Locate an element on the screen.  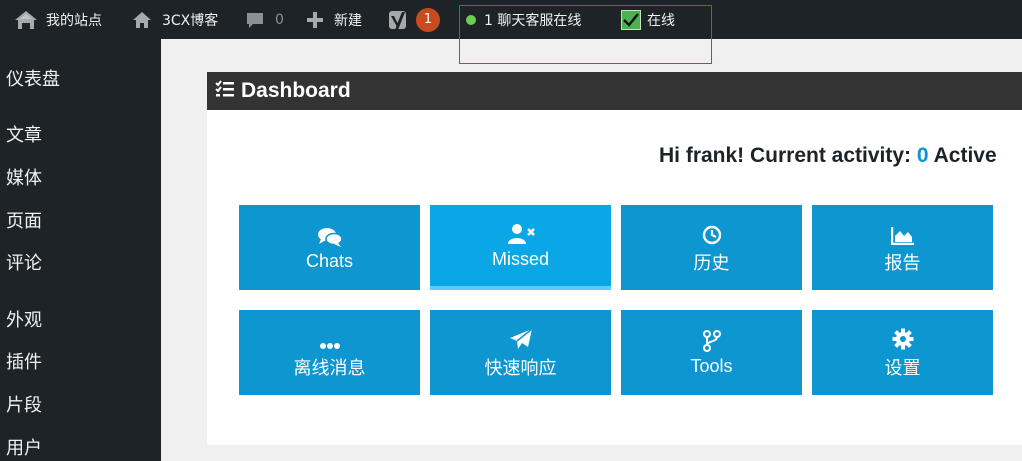
online-toggle: 在线 is located at coordinates (648, 19).